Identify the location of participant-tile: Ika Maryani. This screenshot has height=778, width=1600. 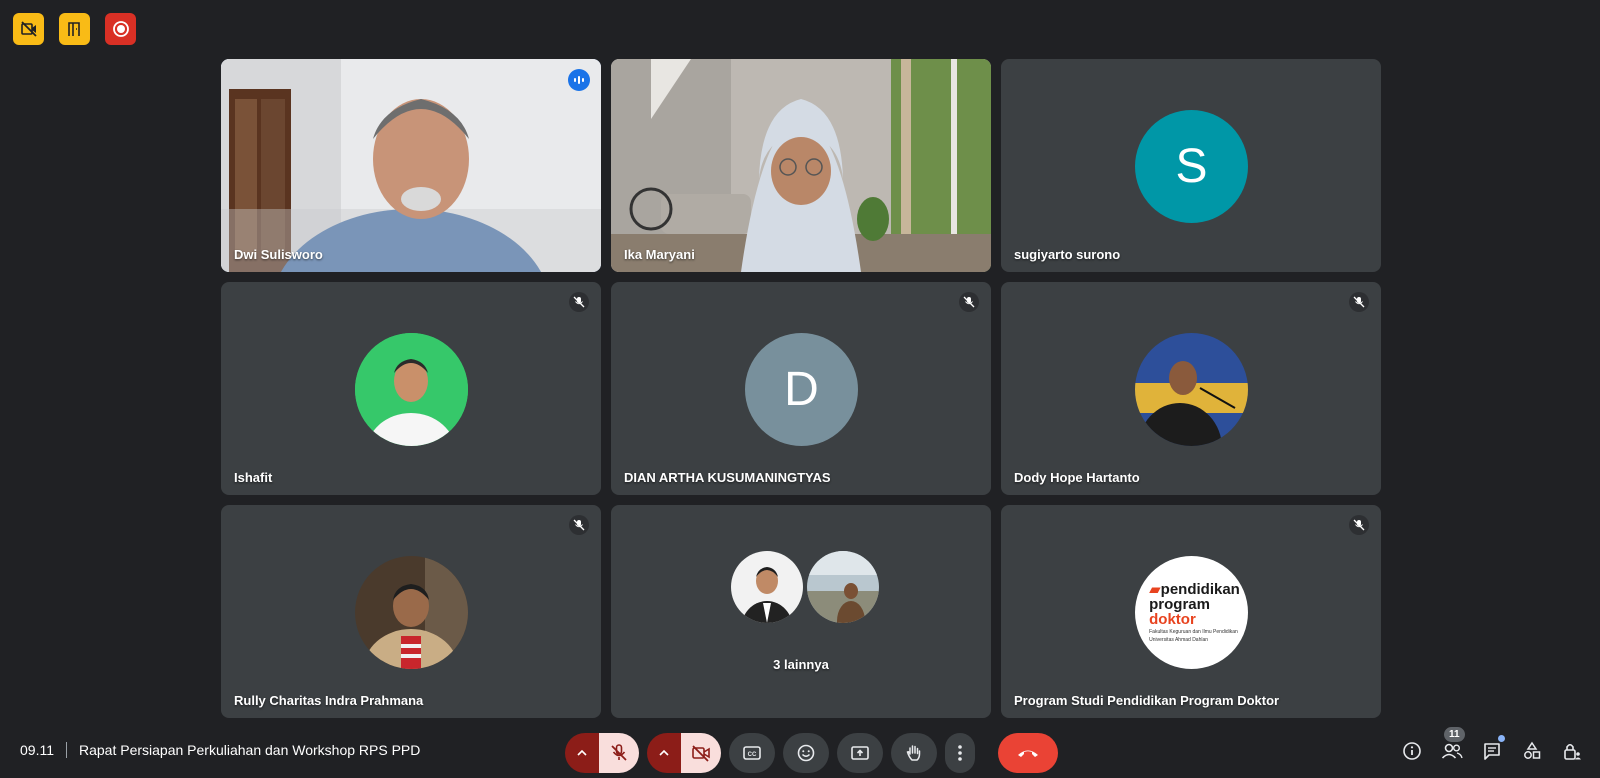
(801, 165).